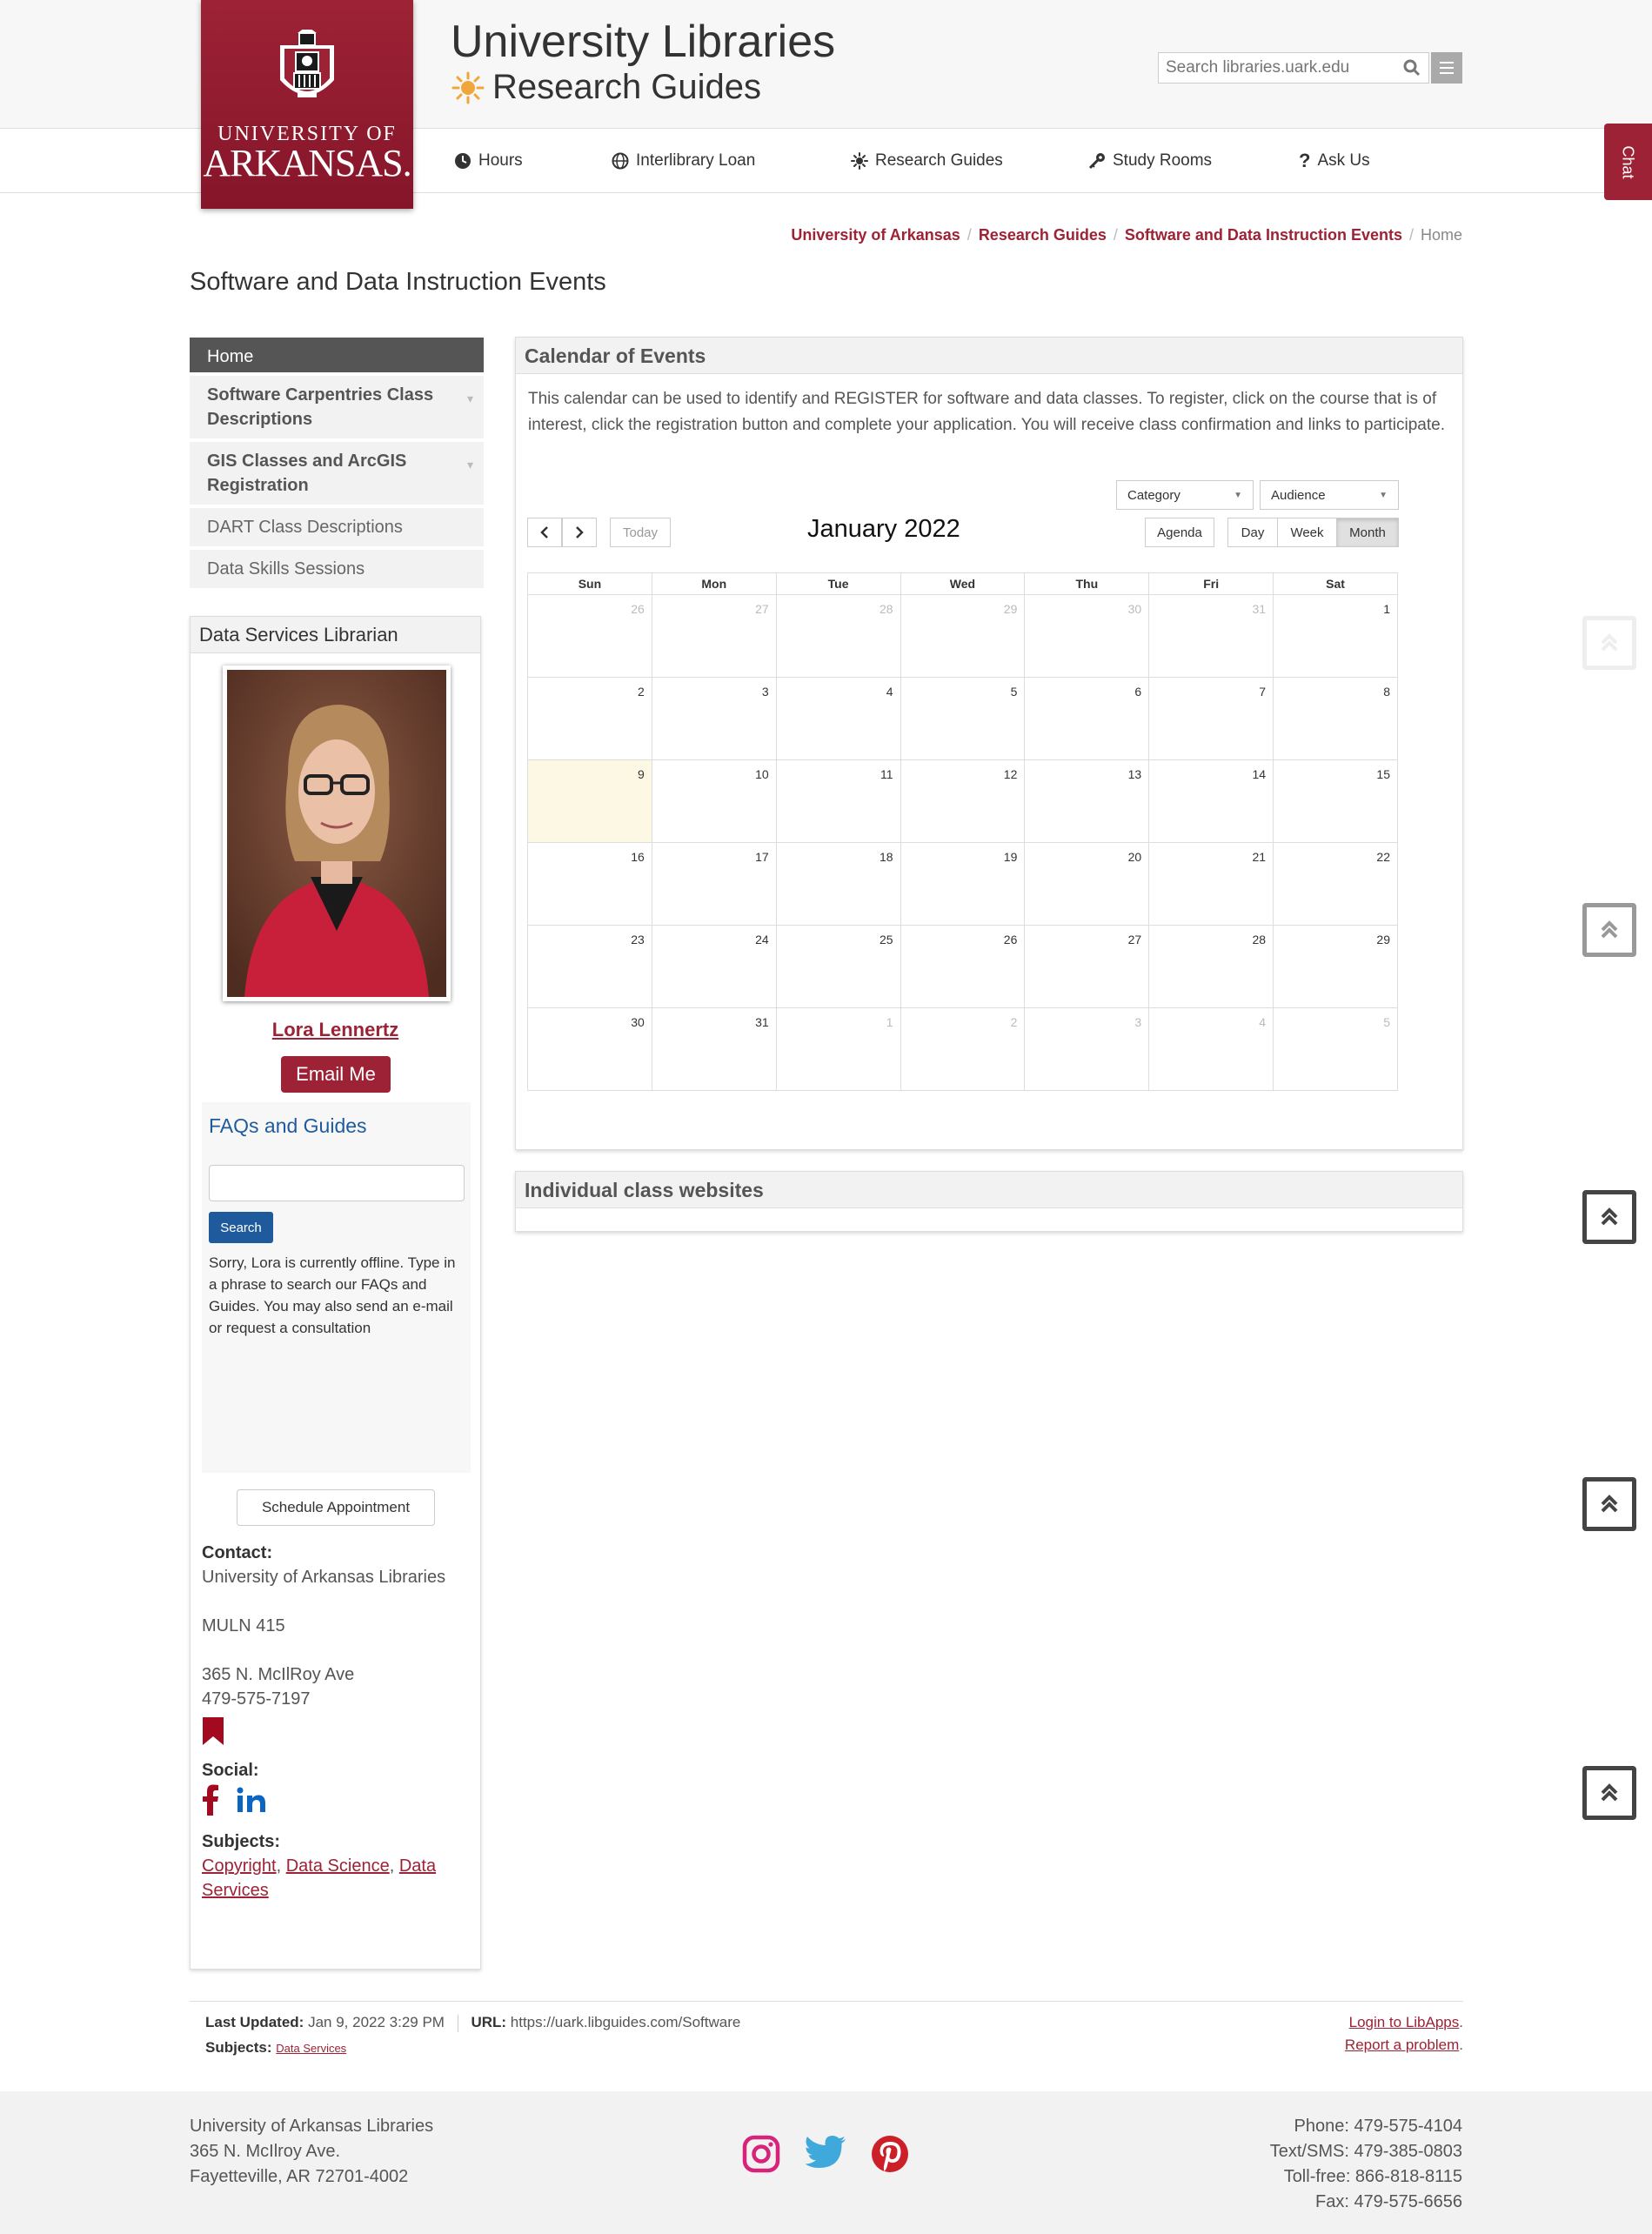  I want to click on calendar-day-cell: 8, so click(1335, 718).